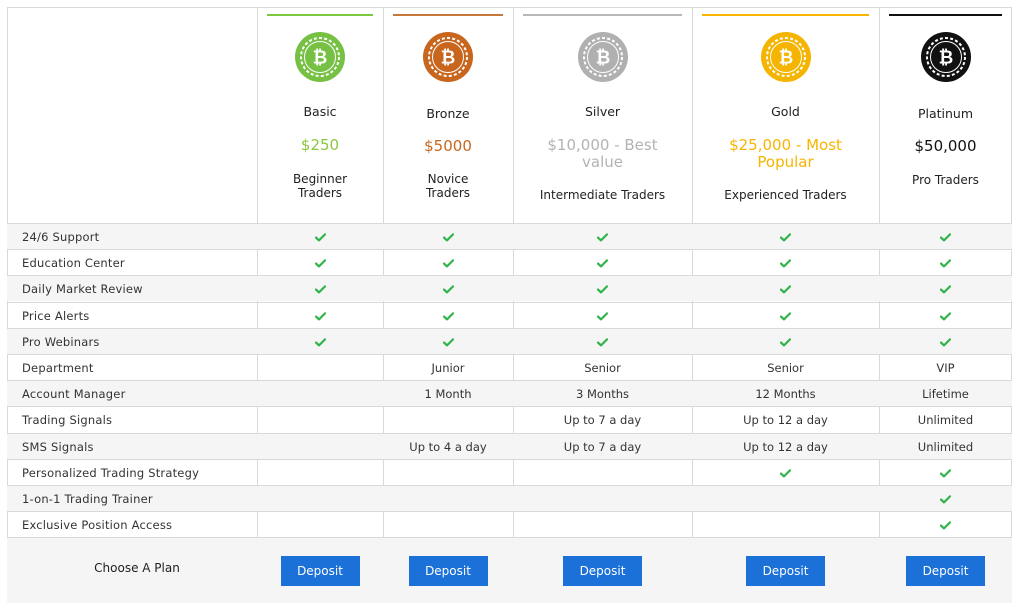  I want to click on feature-value: 12 Months, so click(785, 394).